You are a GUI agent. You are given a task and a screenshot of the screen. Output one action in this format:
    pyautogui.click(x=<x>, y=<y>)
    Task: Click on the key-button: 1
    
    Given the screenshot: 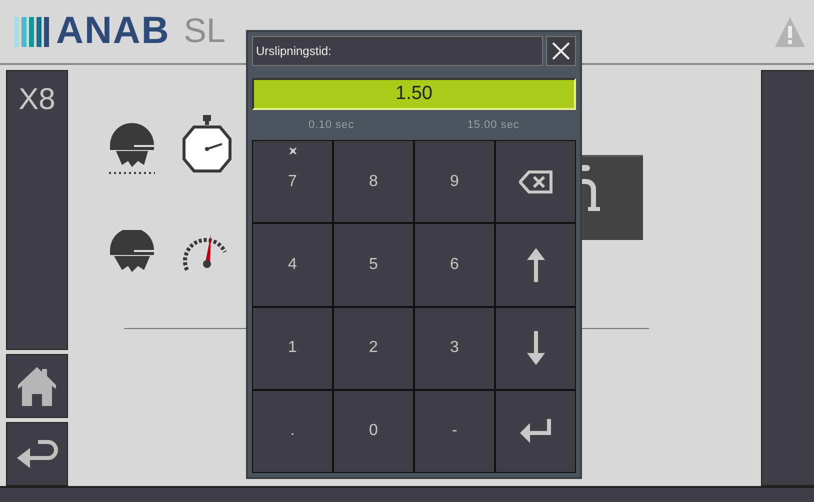 What is the action you would take?
    pyautogui.click(x=292, y=348)
    